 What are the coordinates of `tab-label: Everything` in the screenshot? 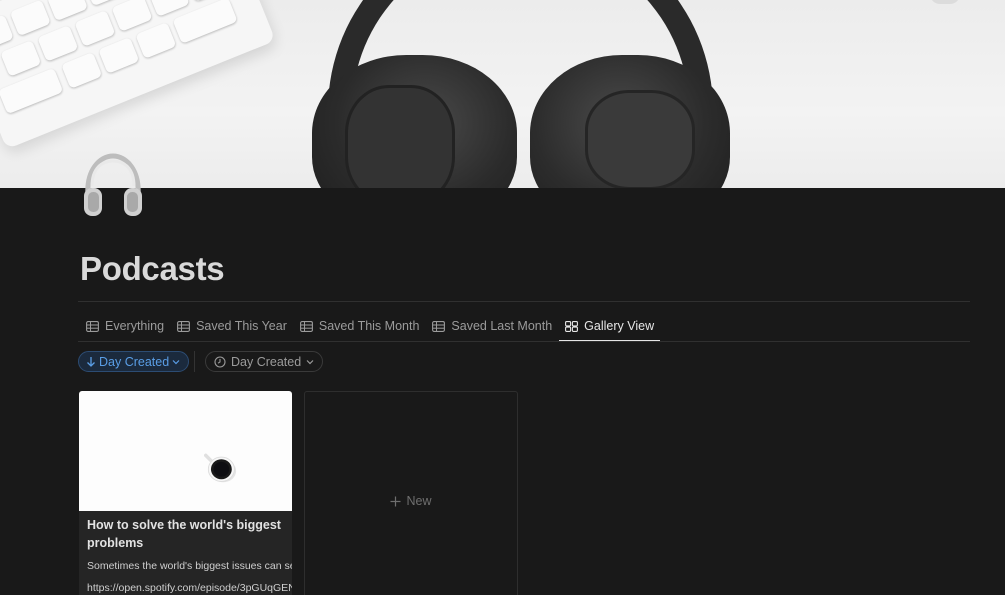 It's located at (135, 326).